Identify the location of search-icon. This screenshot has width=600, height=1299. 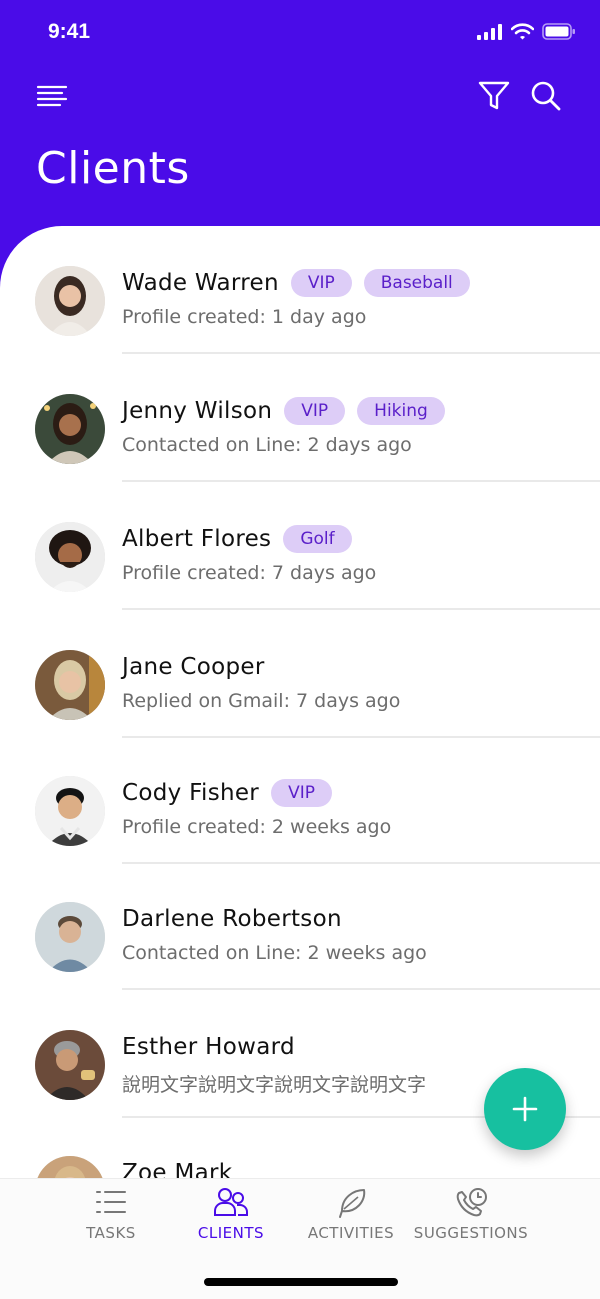
(546, 96).